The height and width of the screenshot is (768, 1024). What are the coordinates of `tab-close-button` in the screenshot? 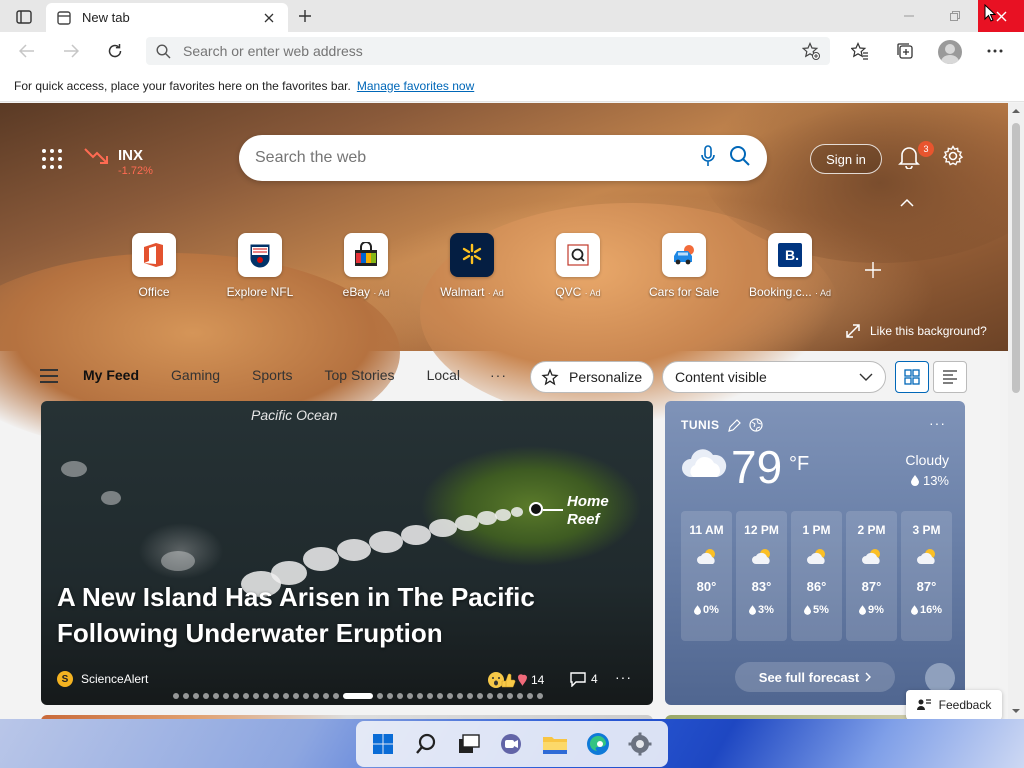 It's located at (269, 18).